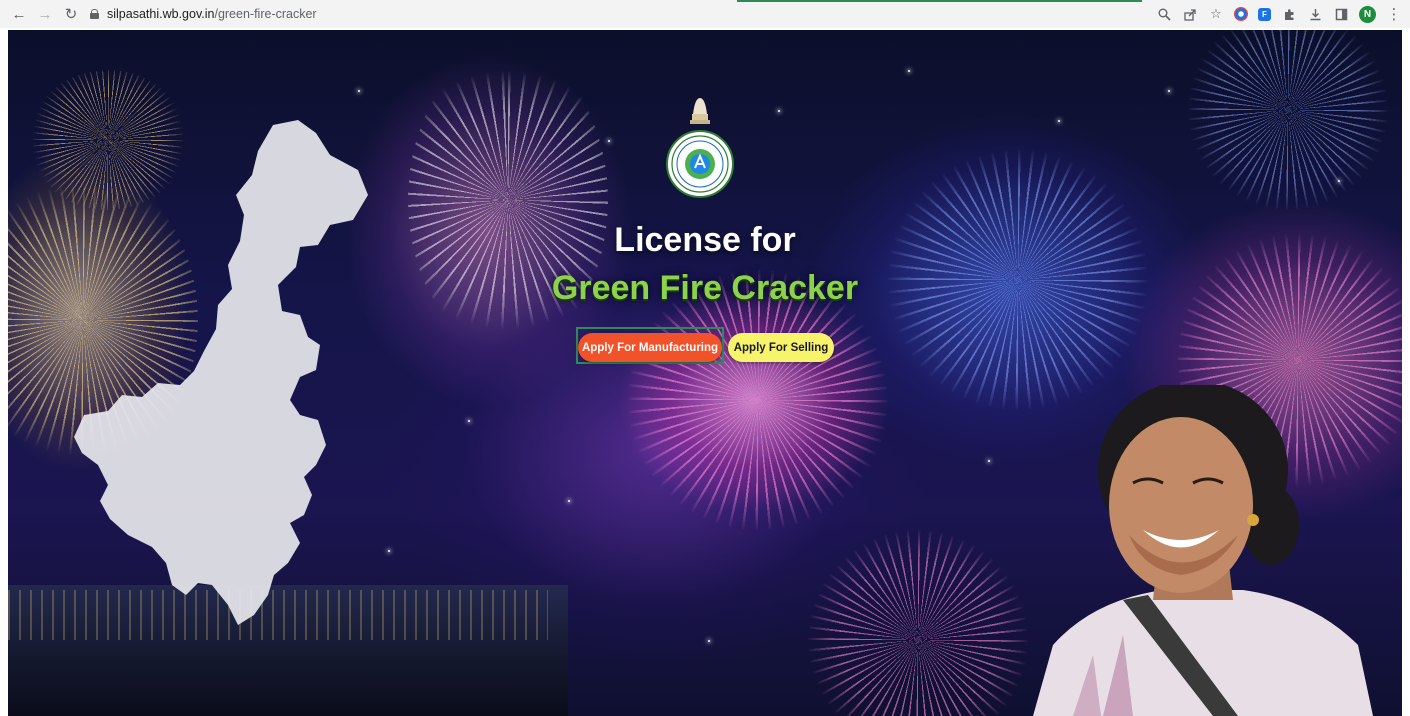 Image resolution: width=1410 pixels, height=716 pixels. I want to click on apply-for-selling-button: Apply For Selling, so click(781, 347).